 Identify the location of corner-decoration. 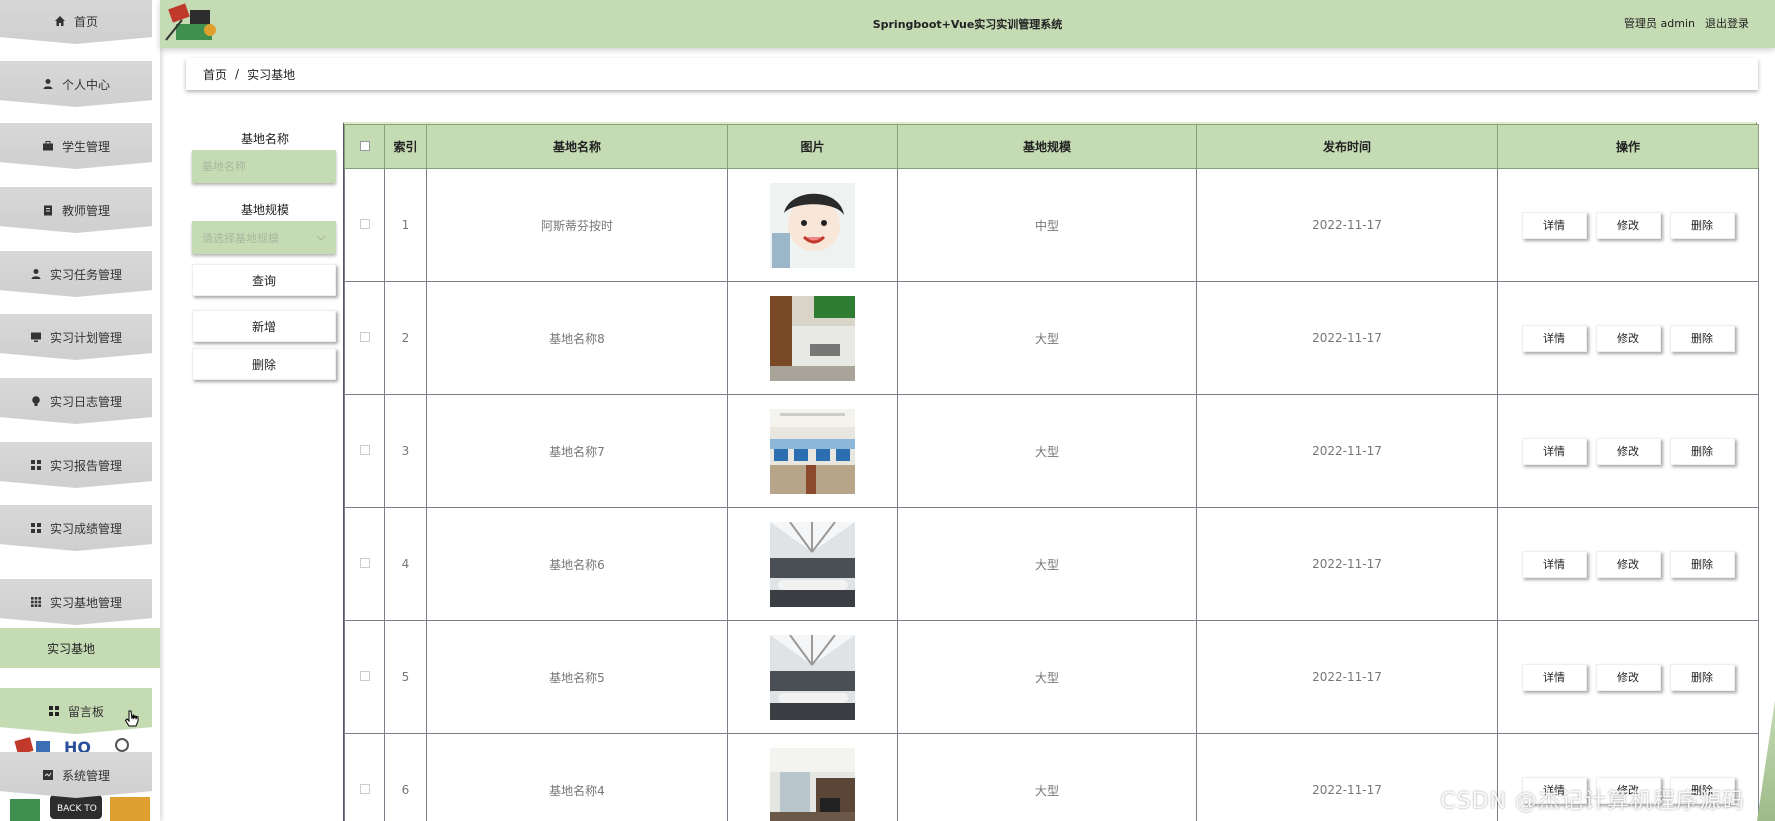
(1766, 760).